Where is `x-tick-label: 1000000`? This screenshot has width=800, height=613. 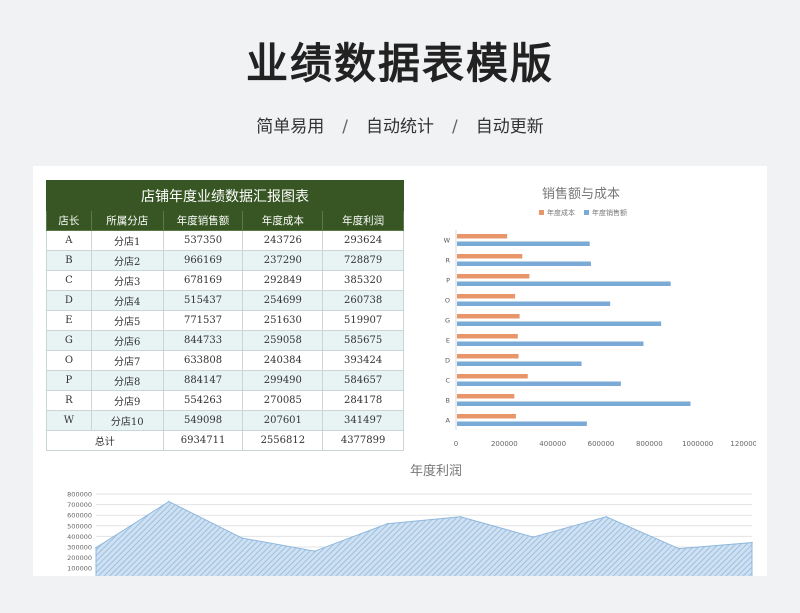 x-tick-label: 1000000 is located at coordinates (697, 444).